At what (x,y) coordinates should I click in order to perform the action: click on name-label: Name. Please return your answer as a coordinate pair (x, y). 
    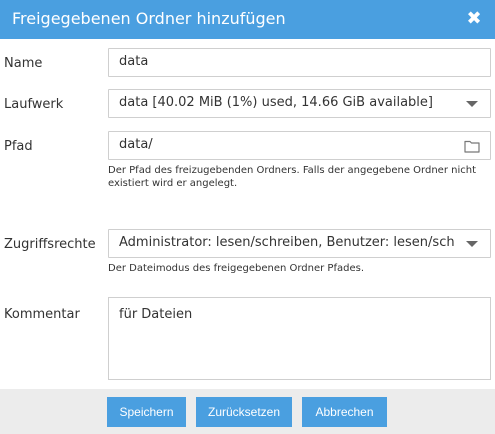
    Looking at the image, I should click on (23, 63).